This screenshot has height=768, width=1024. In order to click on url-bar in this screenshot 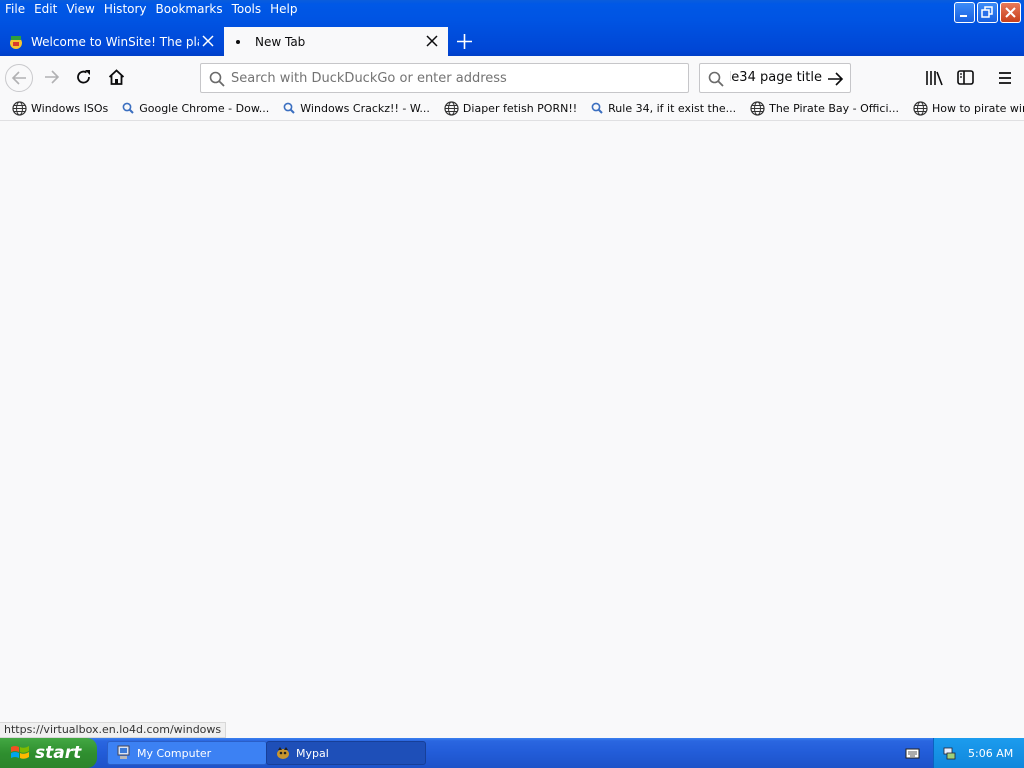, I will do `click(444, 78)`.